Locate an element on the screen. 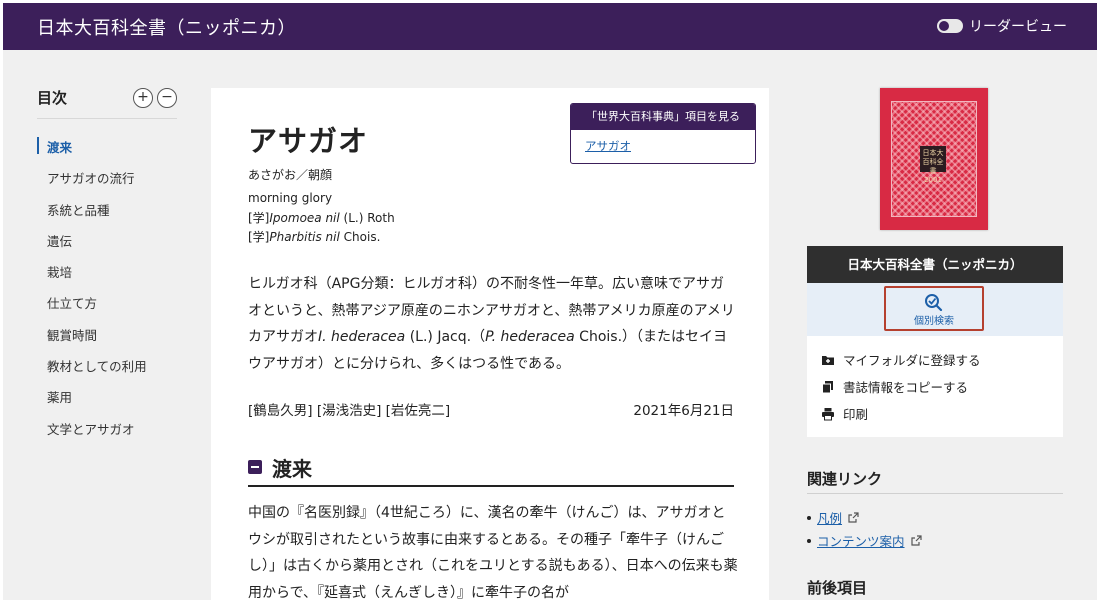 This screenshot has width=1100, height=600. related-links-title: 関連リンク is located at coordinates (845, 479).